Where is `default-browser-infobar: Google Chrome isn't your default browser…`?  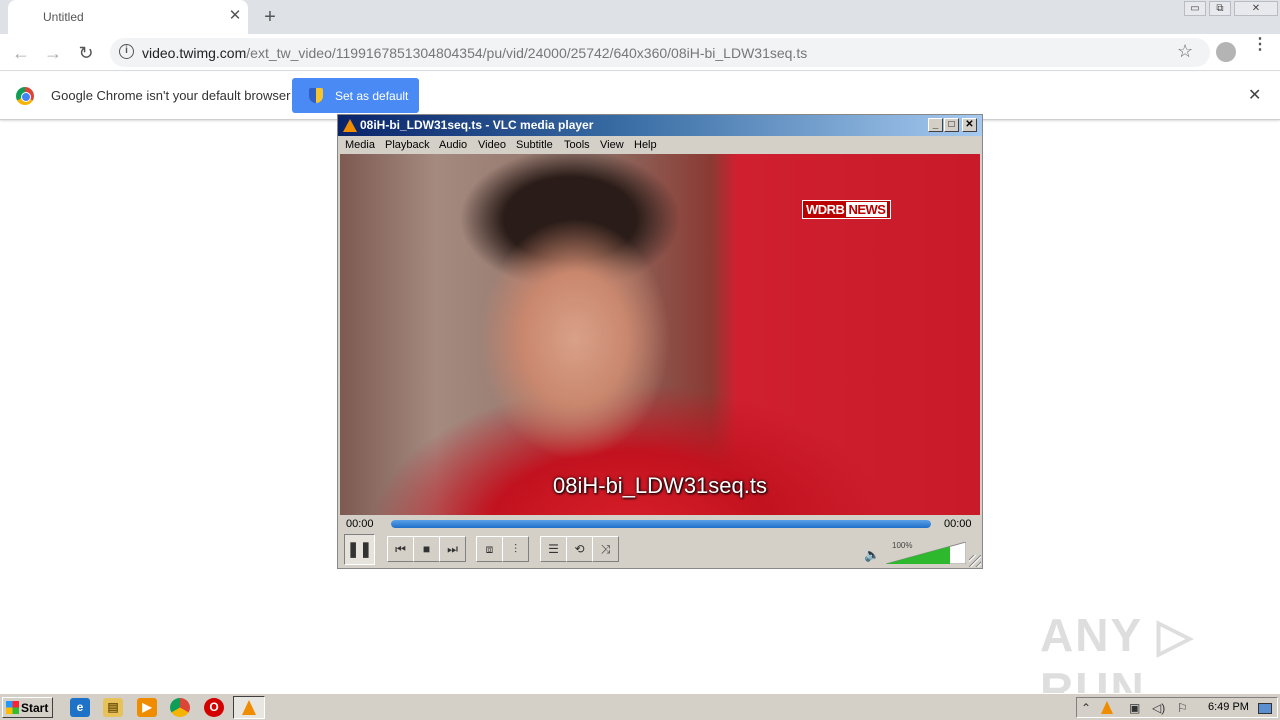
default-browser-infobar: Google Chrome isn't your default browser… is located at coordinates (640, 96).